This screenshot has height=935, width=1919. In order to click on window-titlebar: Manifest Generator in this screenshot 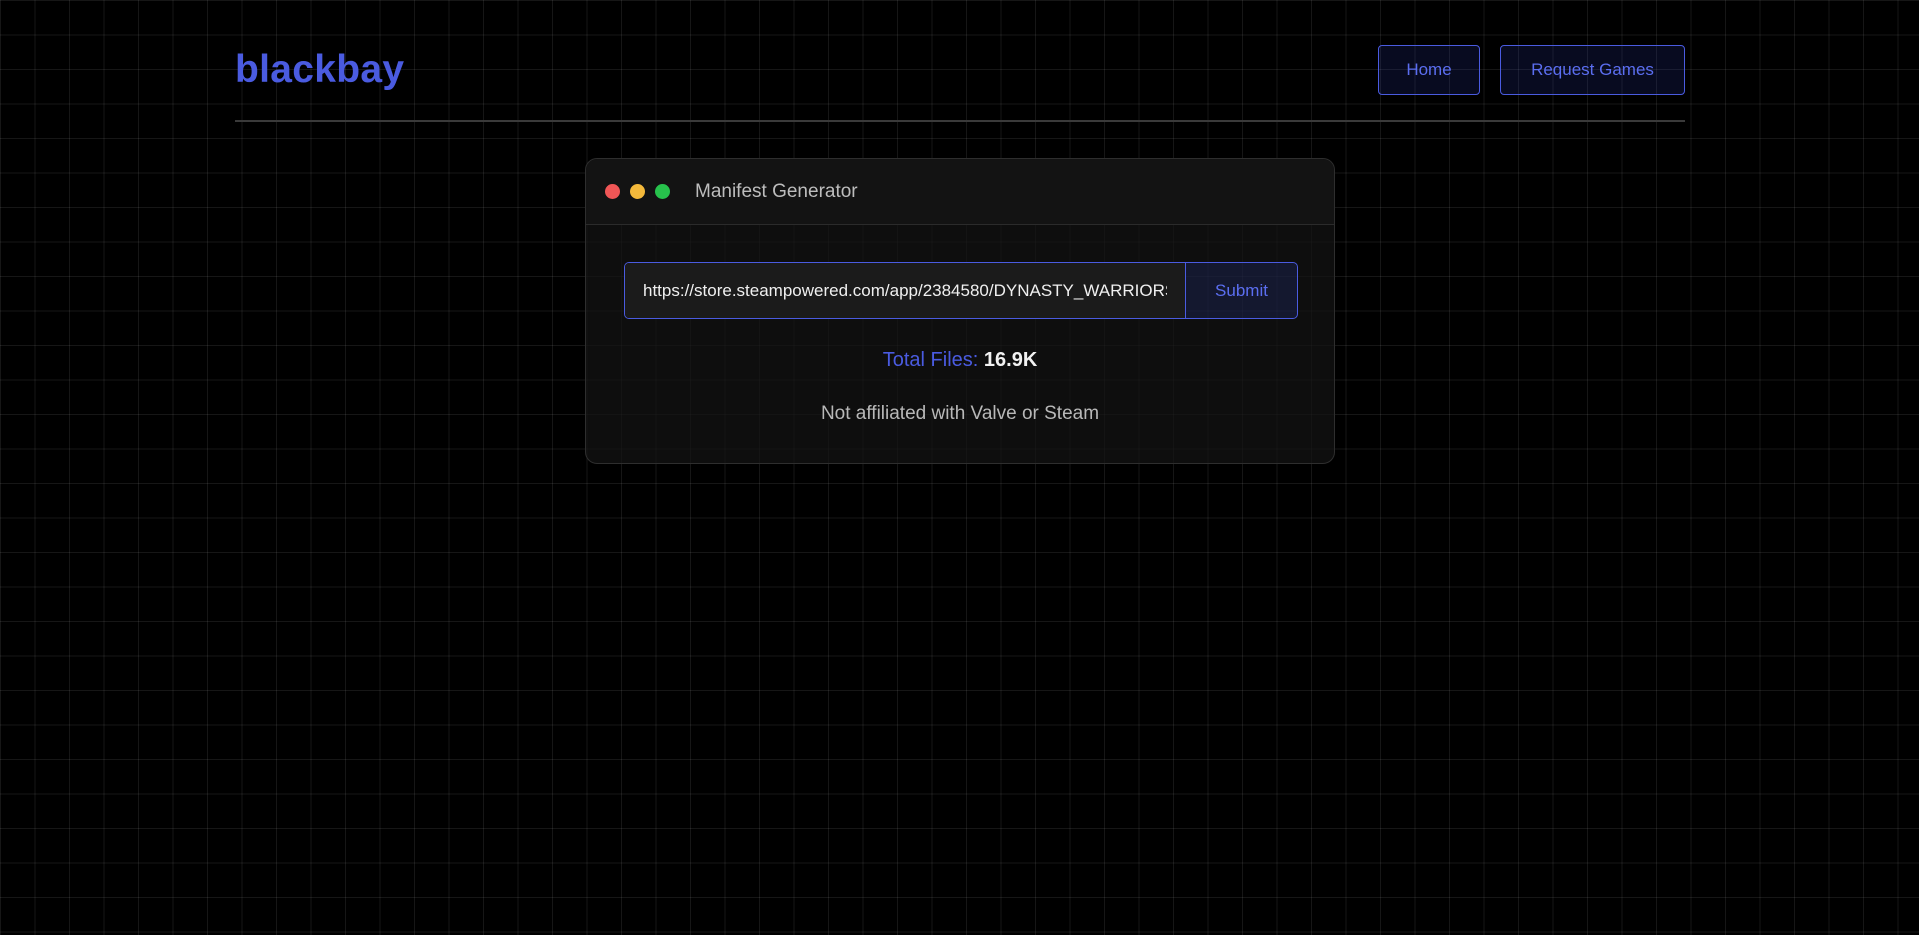, I will do `click(960, 192)`.